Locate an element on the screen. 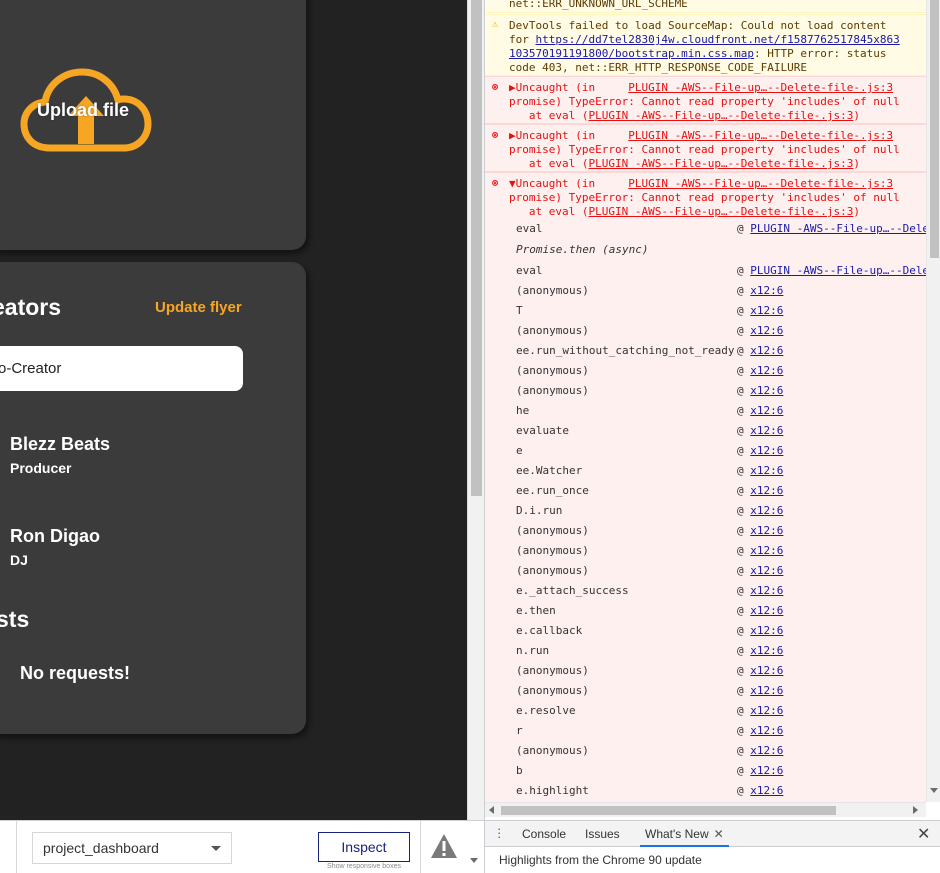 This screenshot has width=940, height=873. message-text: : HTTP error: status is located at coordinates (820, 53).